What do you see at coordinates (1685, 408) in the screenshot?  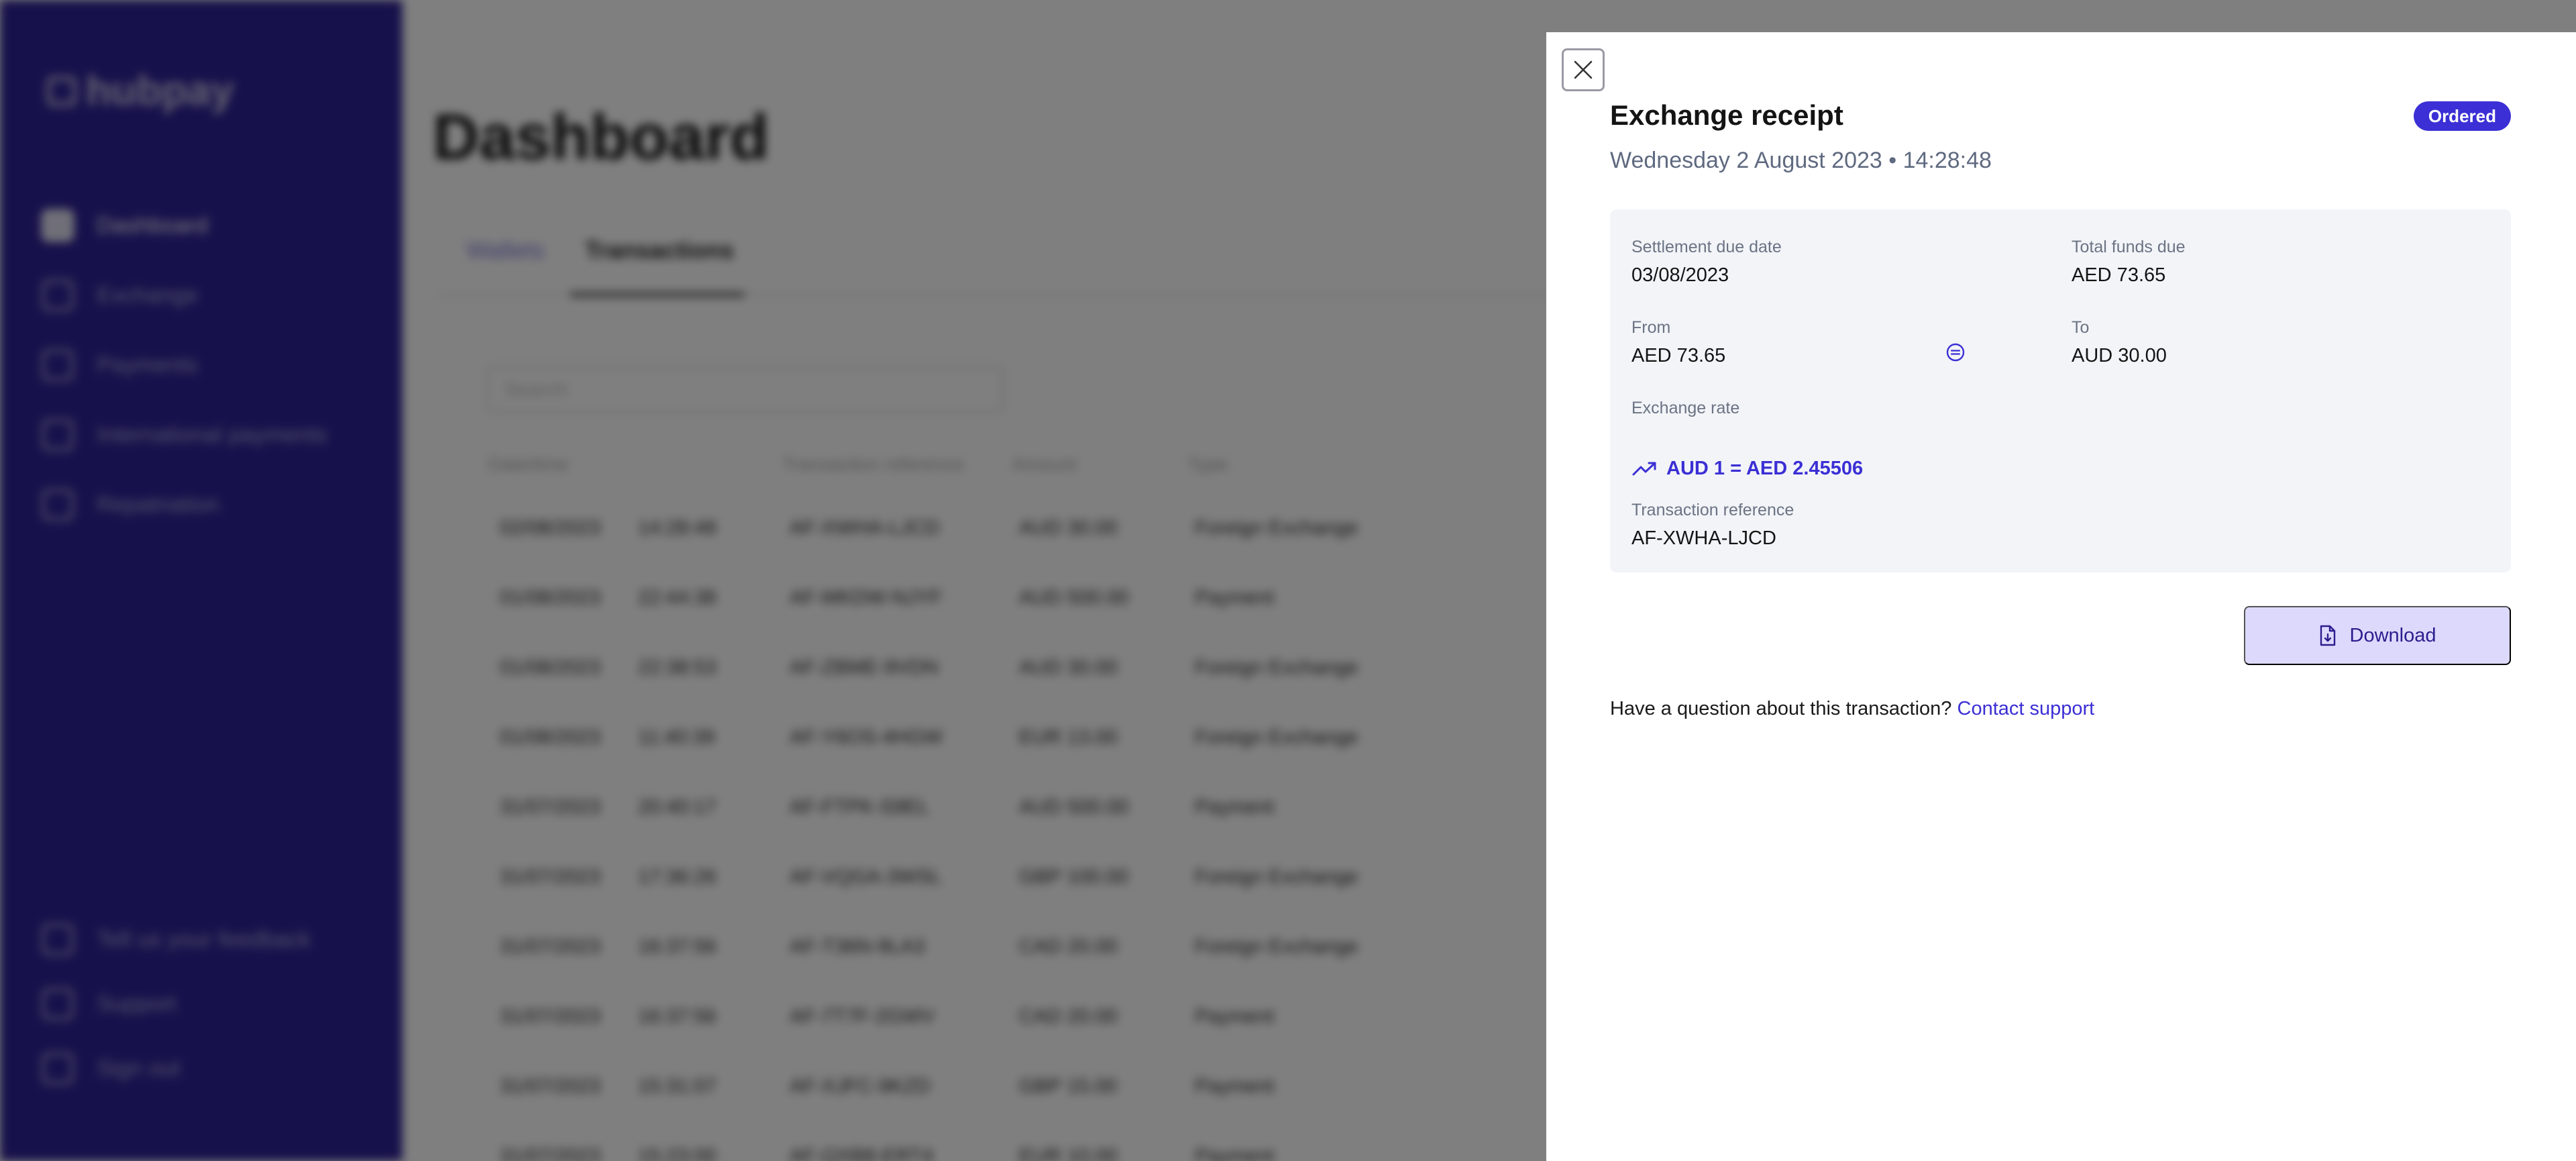 I see `exchange-rate-label: Exchange rate` at bounding box center [1685, 408].